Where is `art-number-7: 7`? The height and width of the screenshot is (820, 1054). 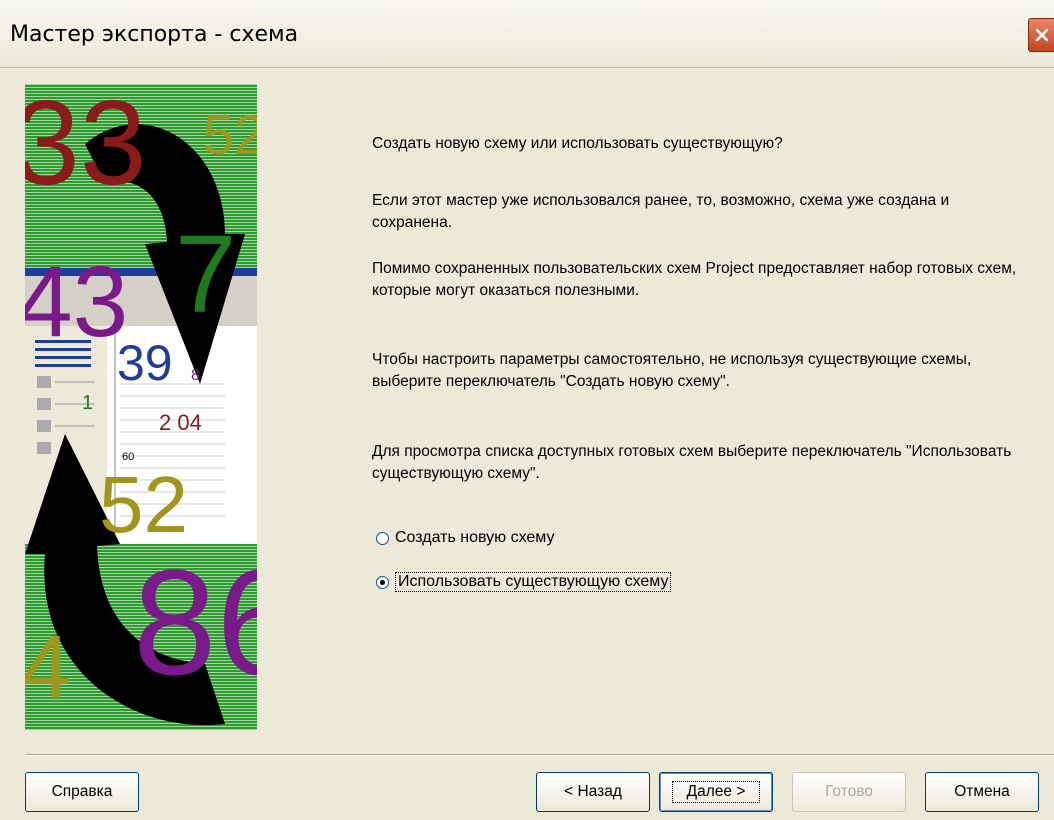
art-number-7: 7 is located at coordinates (205, 274).